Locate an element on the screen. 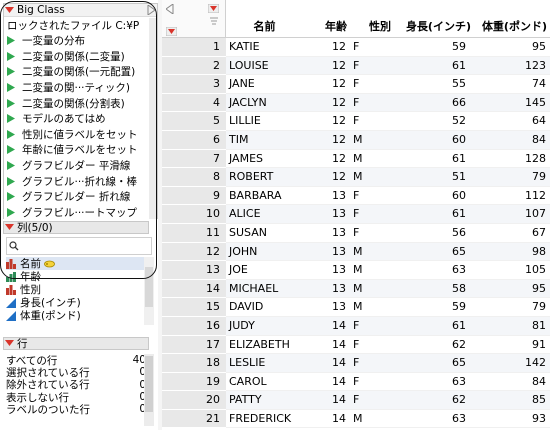 This screenshot has width=550, height=430. table-row: 17 ELIZABETH 14 F 62 91 is located at coordinates (356, 345).